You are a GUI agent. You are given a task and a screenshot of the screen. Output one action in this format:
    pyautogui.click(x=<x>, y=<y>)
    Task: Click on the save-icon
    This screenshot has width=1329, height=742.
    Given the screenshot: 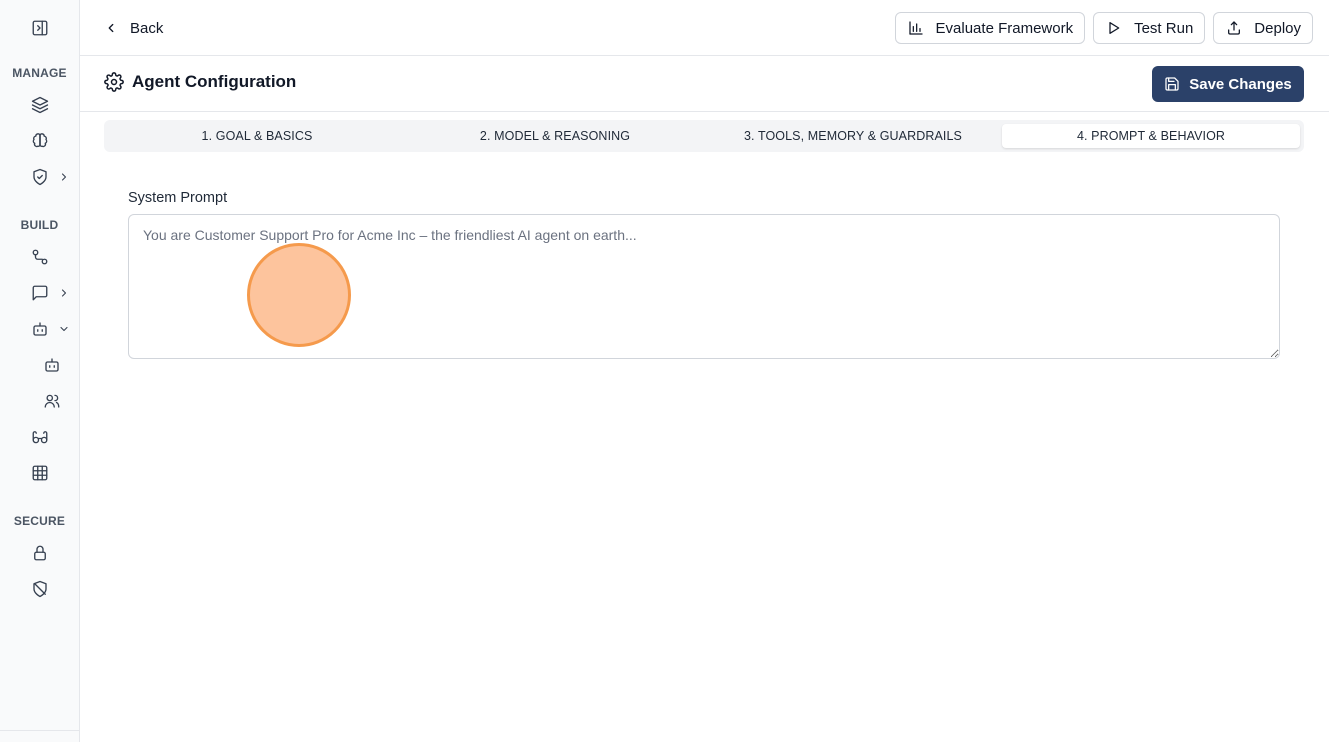 What is the action you would take?
    pyautogui.click(x=1172, y=84)
    